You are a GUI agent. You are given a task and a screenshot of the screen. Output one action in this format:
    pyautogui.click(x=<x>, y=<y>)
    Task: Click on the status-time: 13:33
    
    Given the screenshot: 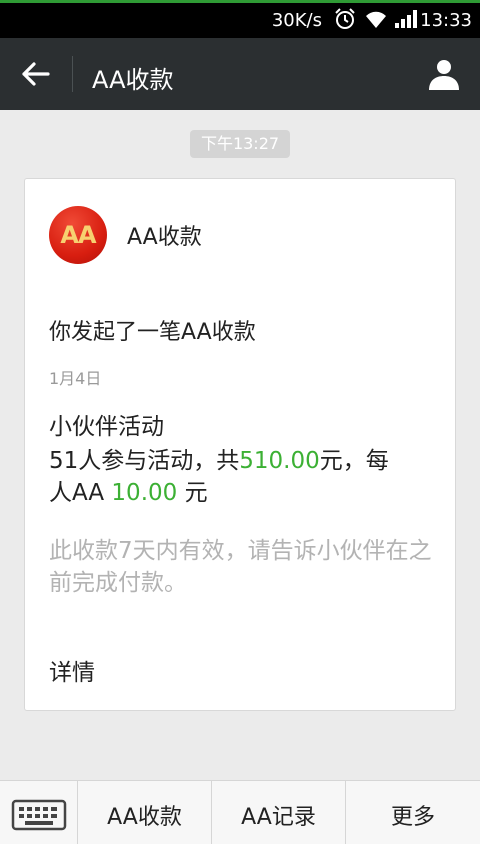 What is the action you would take?
    pyautogui.click(x=446, y=20)
    